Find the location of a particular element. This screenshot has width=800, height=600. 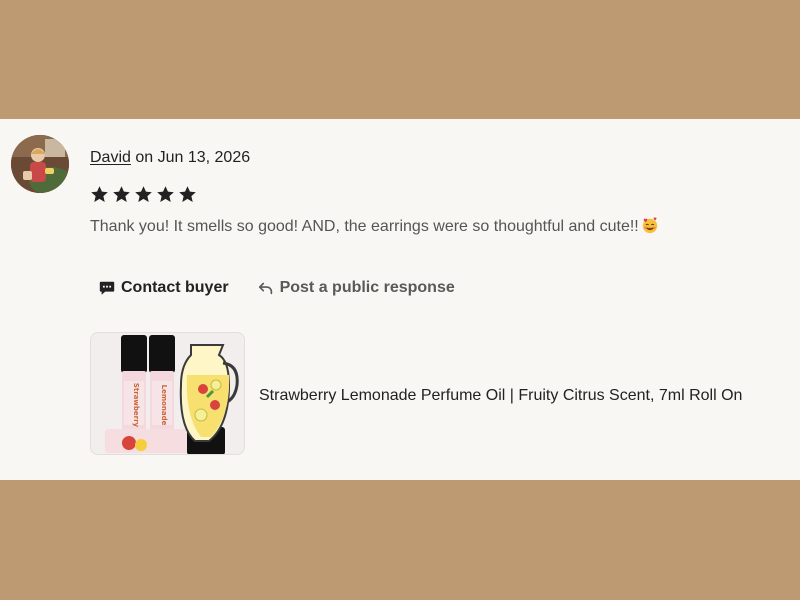

smiling-face-with-hearts-icon is located at coordinates (650, 225).